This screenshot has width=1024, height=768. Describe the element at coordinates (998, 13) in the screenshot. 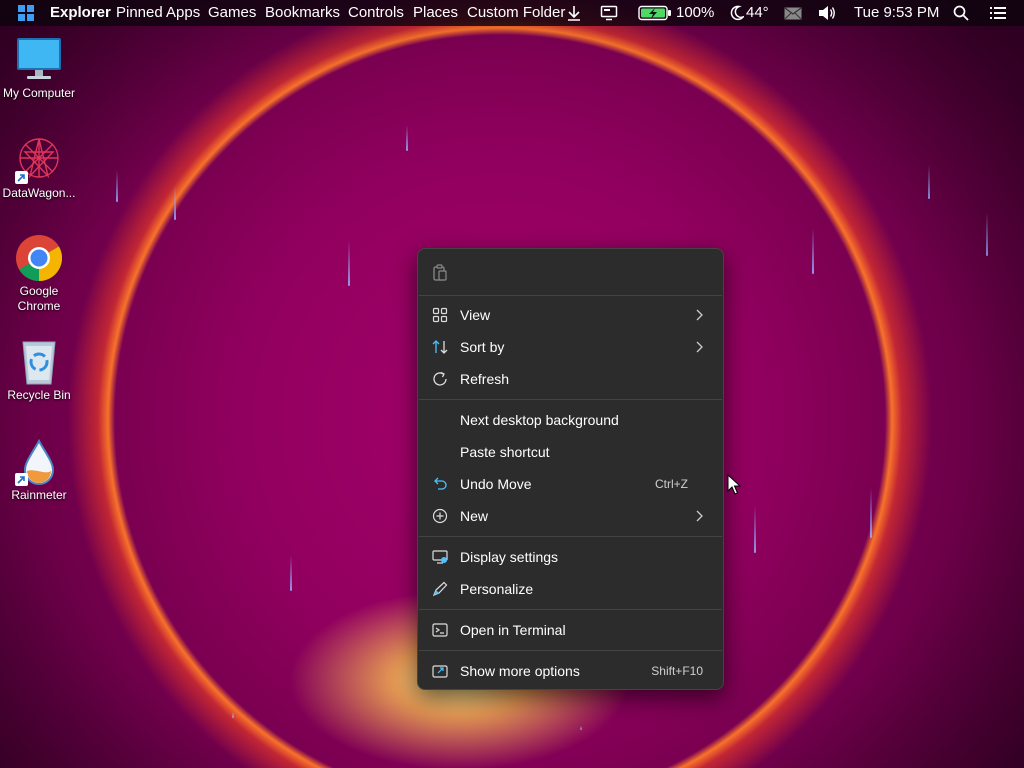

I see `list-menu-icon` at that location.